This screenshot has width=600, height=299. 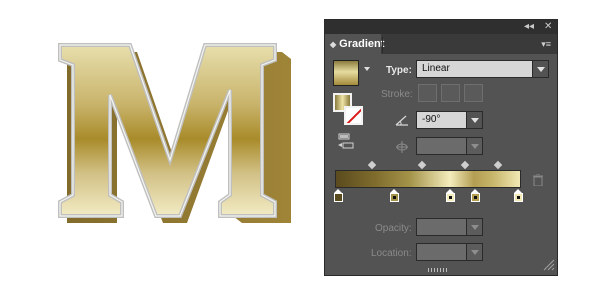 I want to click on type-label: Type:, so click(x=399, y=70).